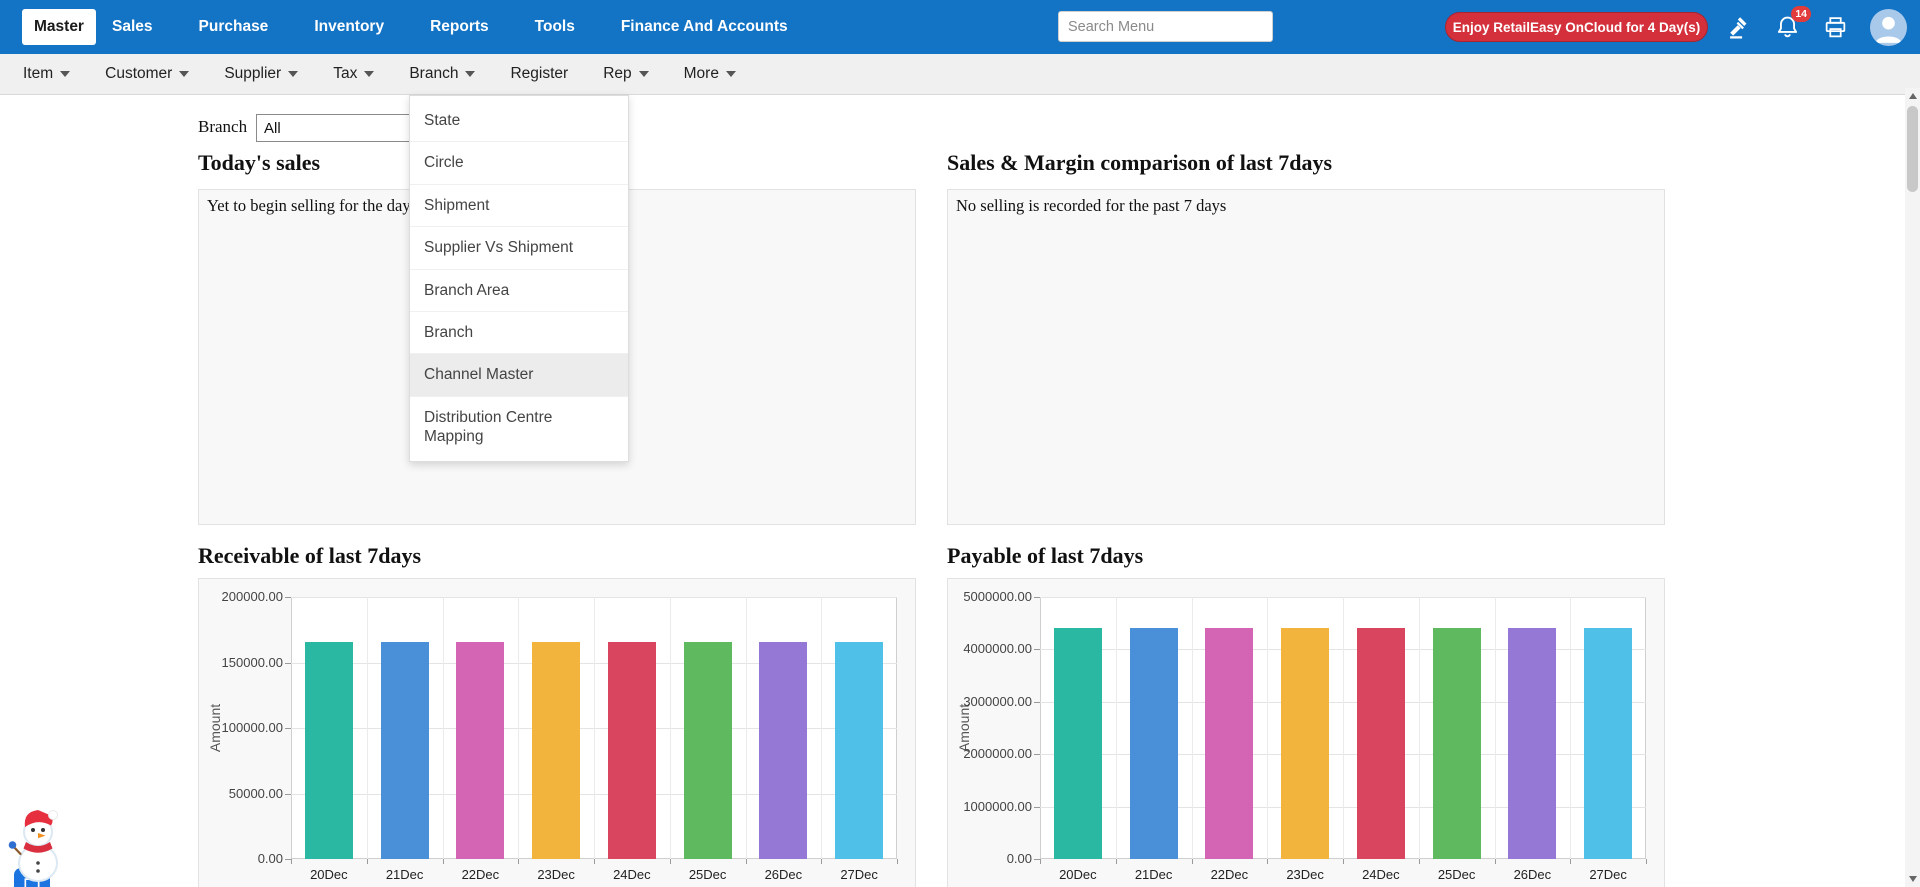 The height and width of the screenshot is (887, 1920). I want to click on promo-trial-button: Enjoy RetailEasy OnCloud for 4 Day(s), so click(1576, 27).